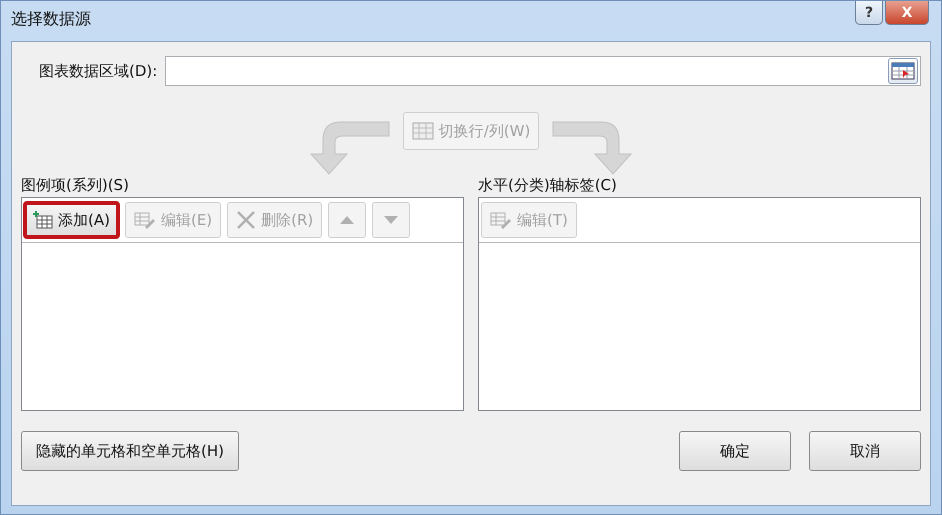  What do you see at coordinates (543, 71) in the screenshot?
I see `data-range-field` at bounding box center [543, 71].